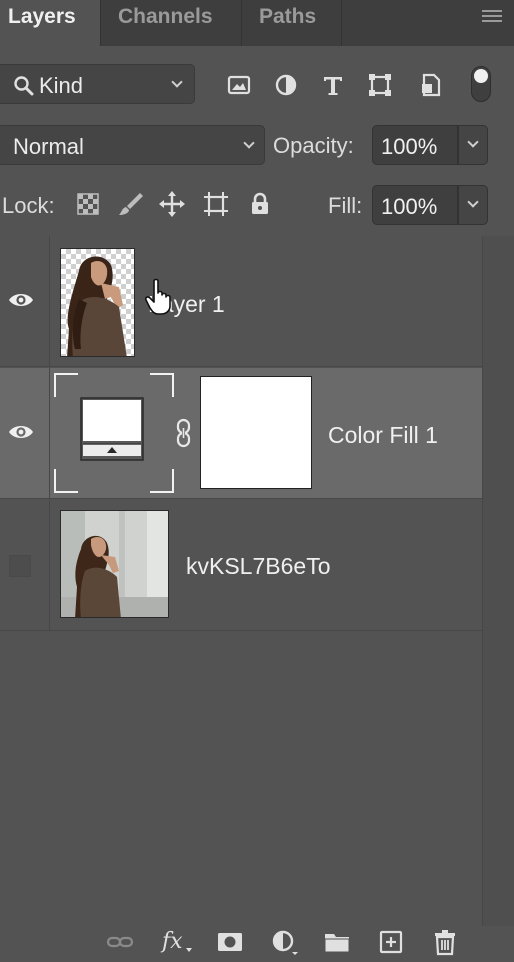  Describe the element at coordinates (28, 205) in the screenshot. I see `lock-label: Lock:` at that location.